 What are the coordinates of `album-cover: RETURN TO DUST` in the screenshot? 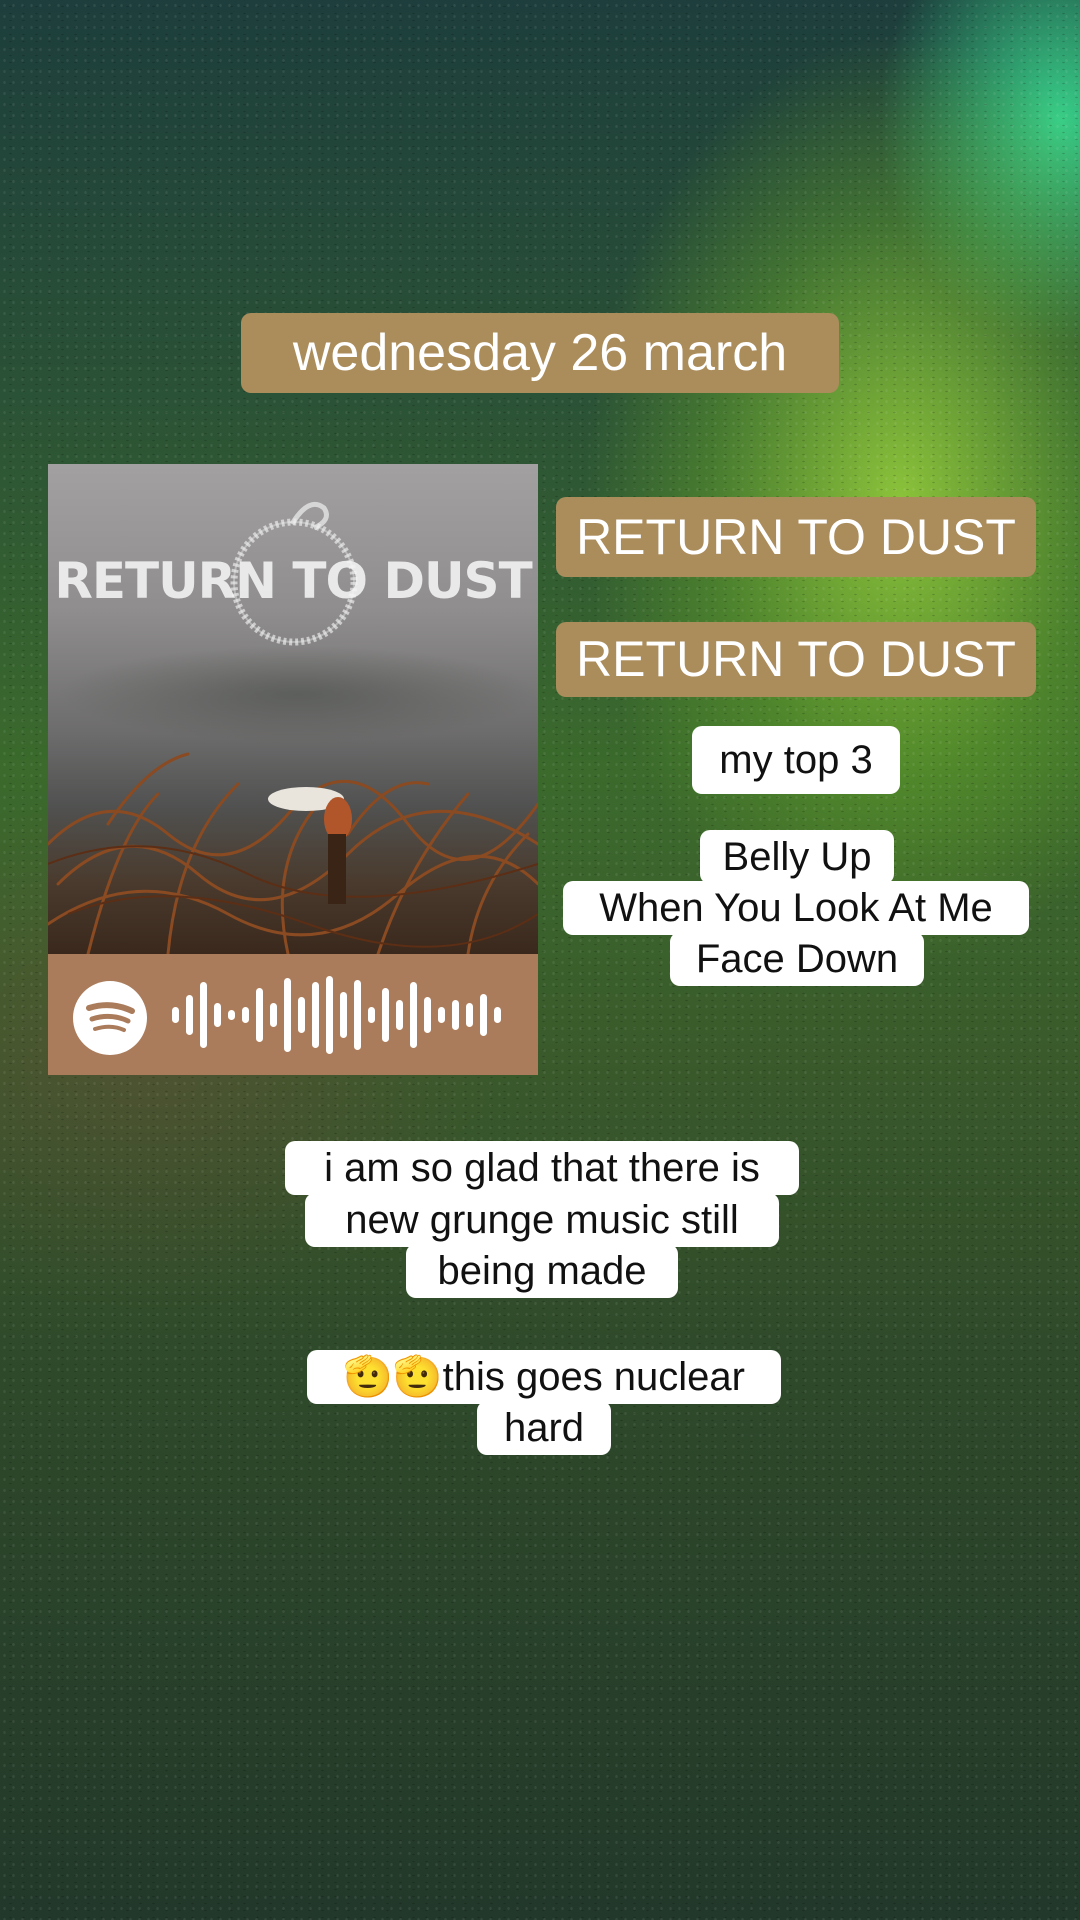 It's located at (293, 709).